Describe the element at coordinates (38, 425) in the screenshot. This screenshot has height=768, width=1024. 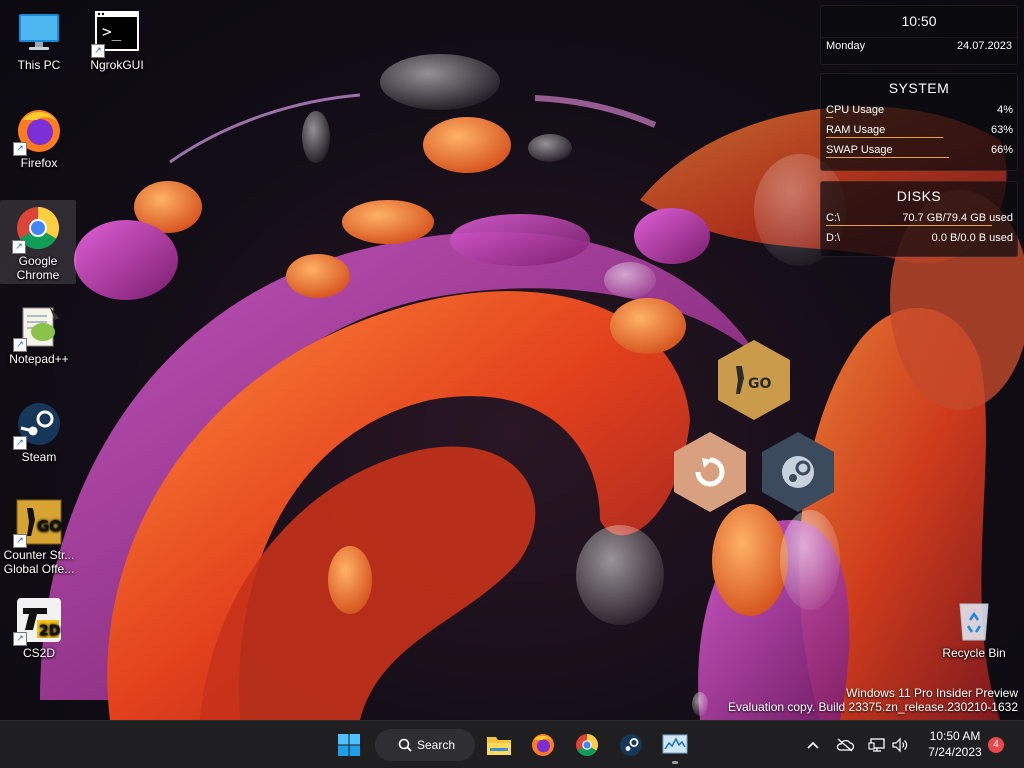
I see `steam-icon: ↗` at that location.